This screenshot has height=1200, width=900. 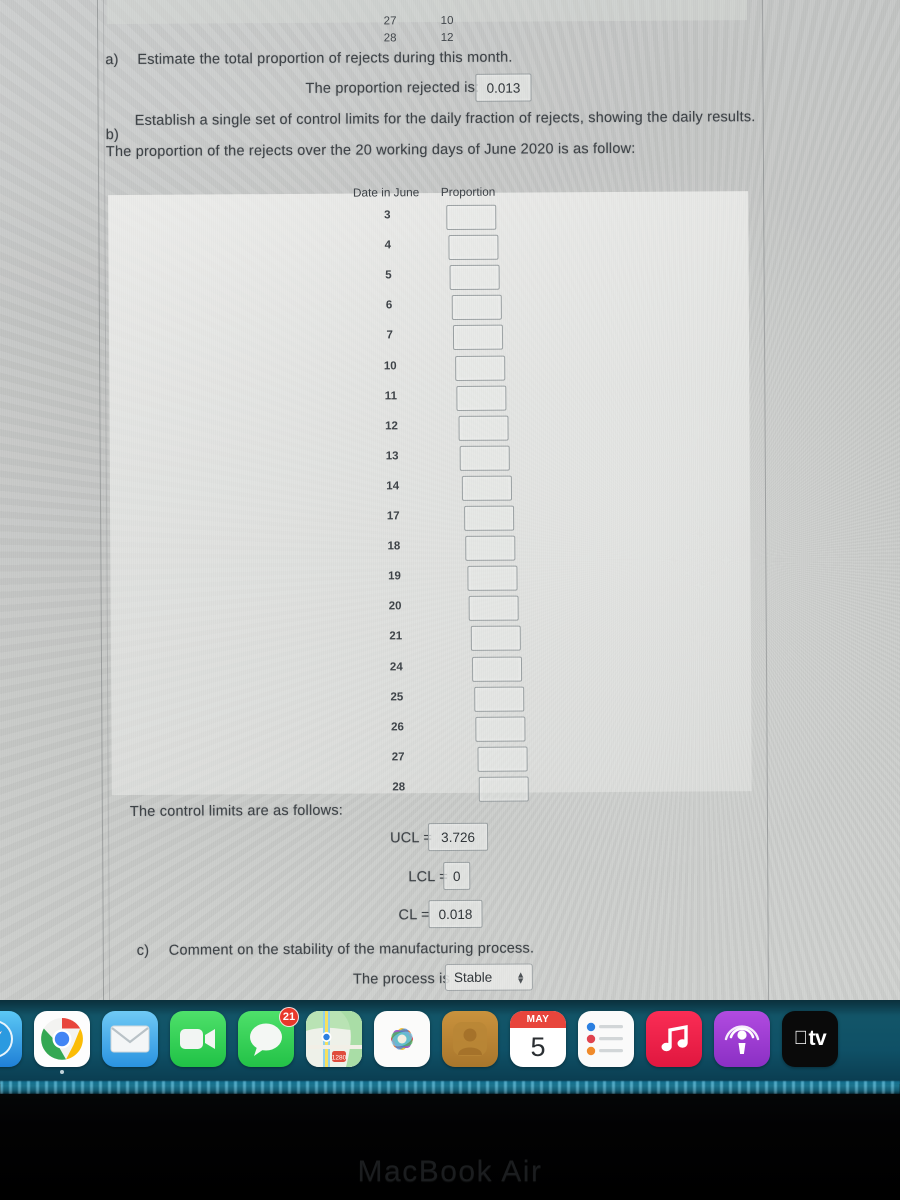 What do you see at coordinates (289, 1017) in the screenshot?
I see `notification-badge: 21` at bounding box center [289, 1017].